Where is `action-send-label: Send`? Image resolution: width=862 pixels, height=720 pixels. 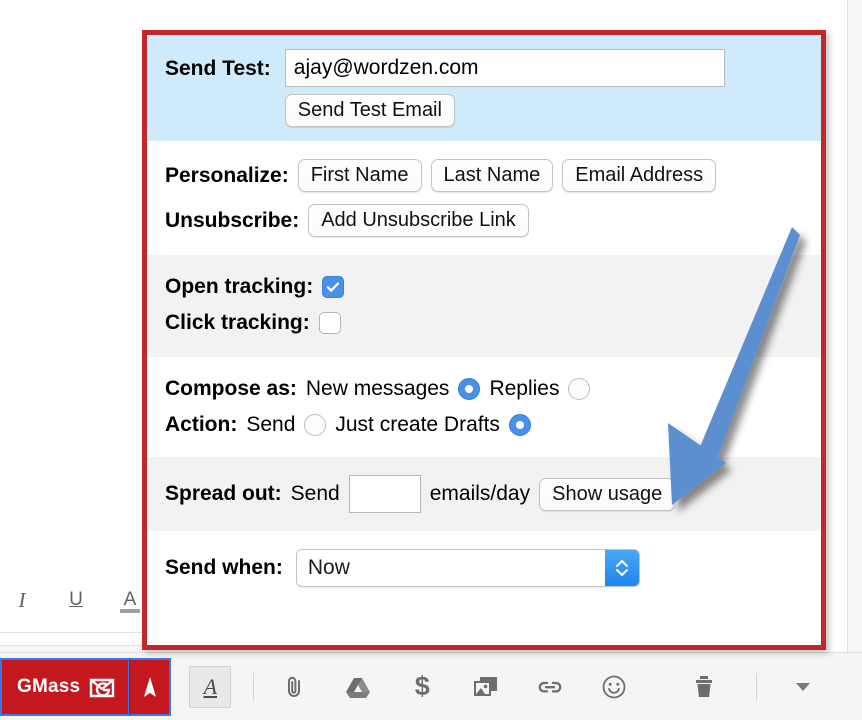 action-send-label: Send is located at coordinates (271, 424).